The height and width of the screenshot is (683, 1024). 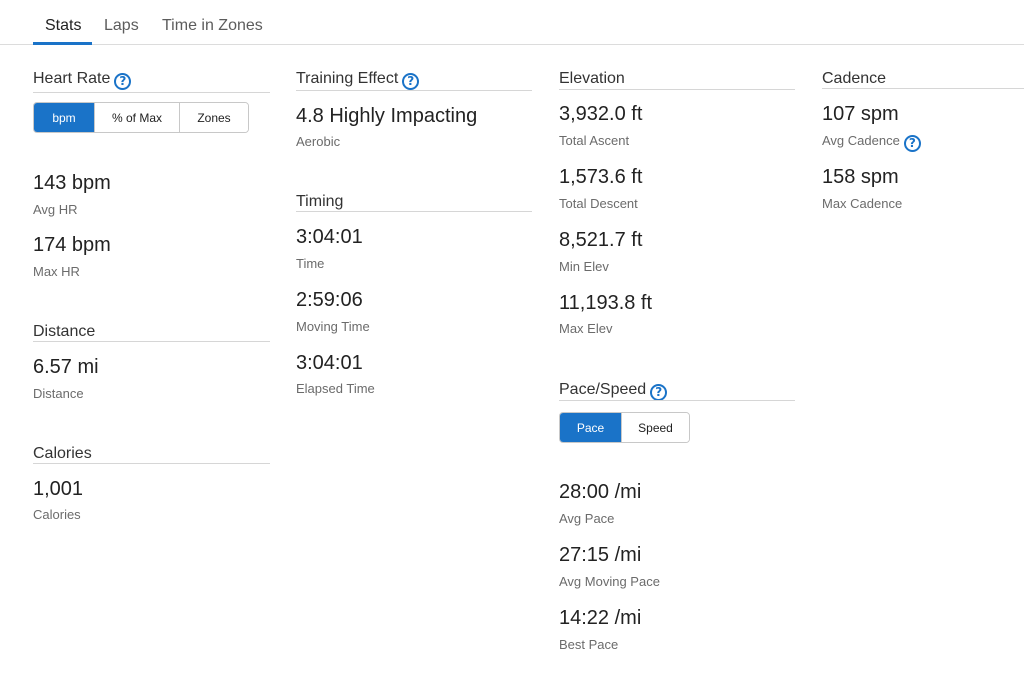 What do you see at coordinates (655, 427) in the screenshot?
I see `speed-button: Speed` at bounding box center [655, 427].